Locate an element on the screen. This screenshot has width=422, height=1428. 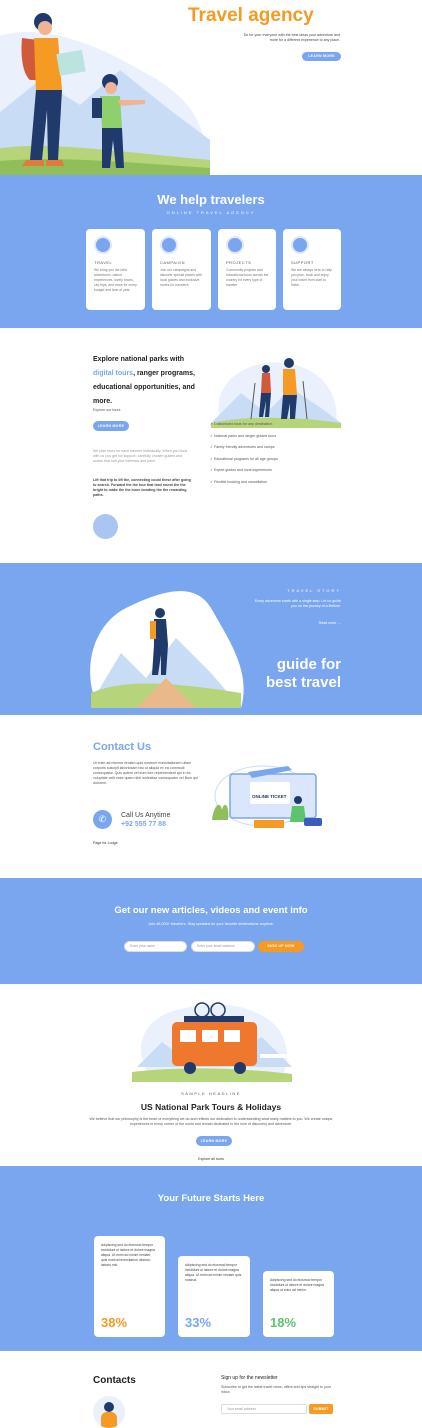
phone-icon: ✆ is located at coordinates (102, 819).